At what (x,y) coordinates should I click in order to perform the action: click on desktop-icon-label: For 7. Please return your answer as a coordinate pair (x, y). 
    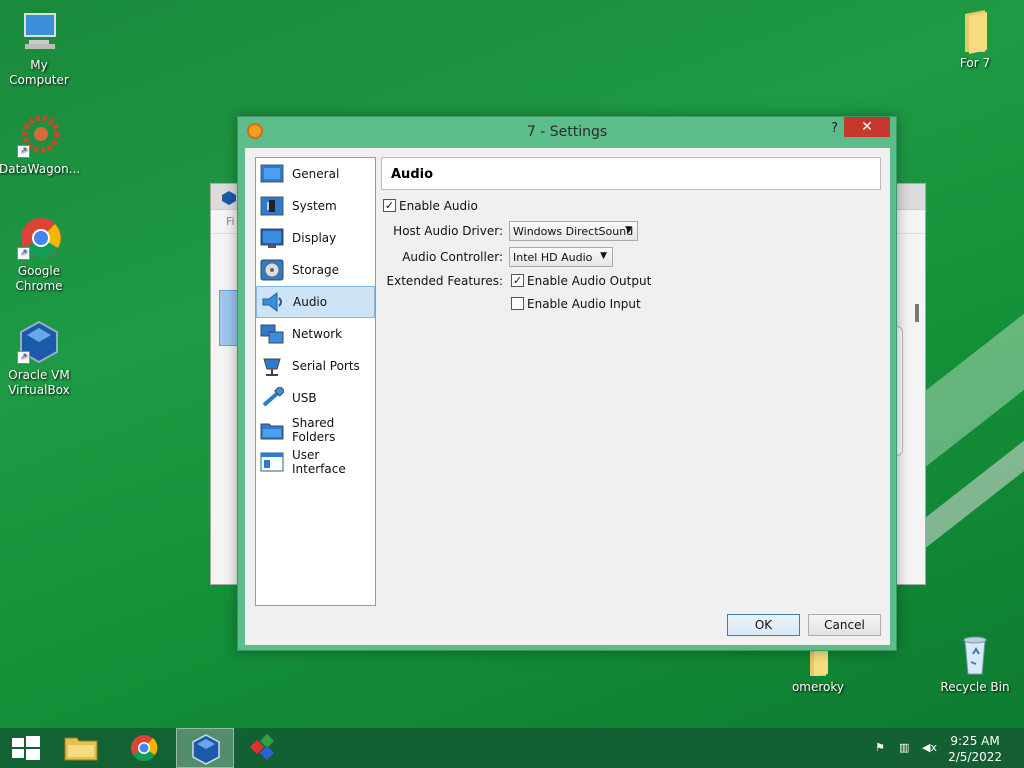
    Looking at the image, I should click on (975, 63).